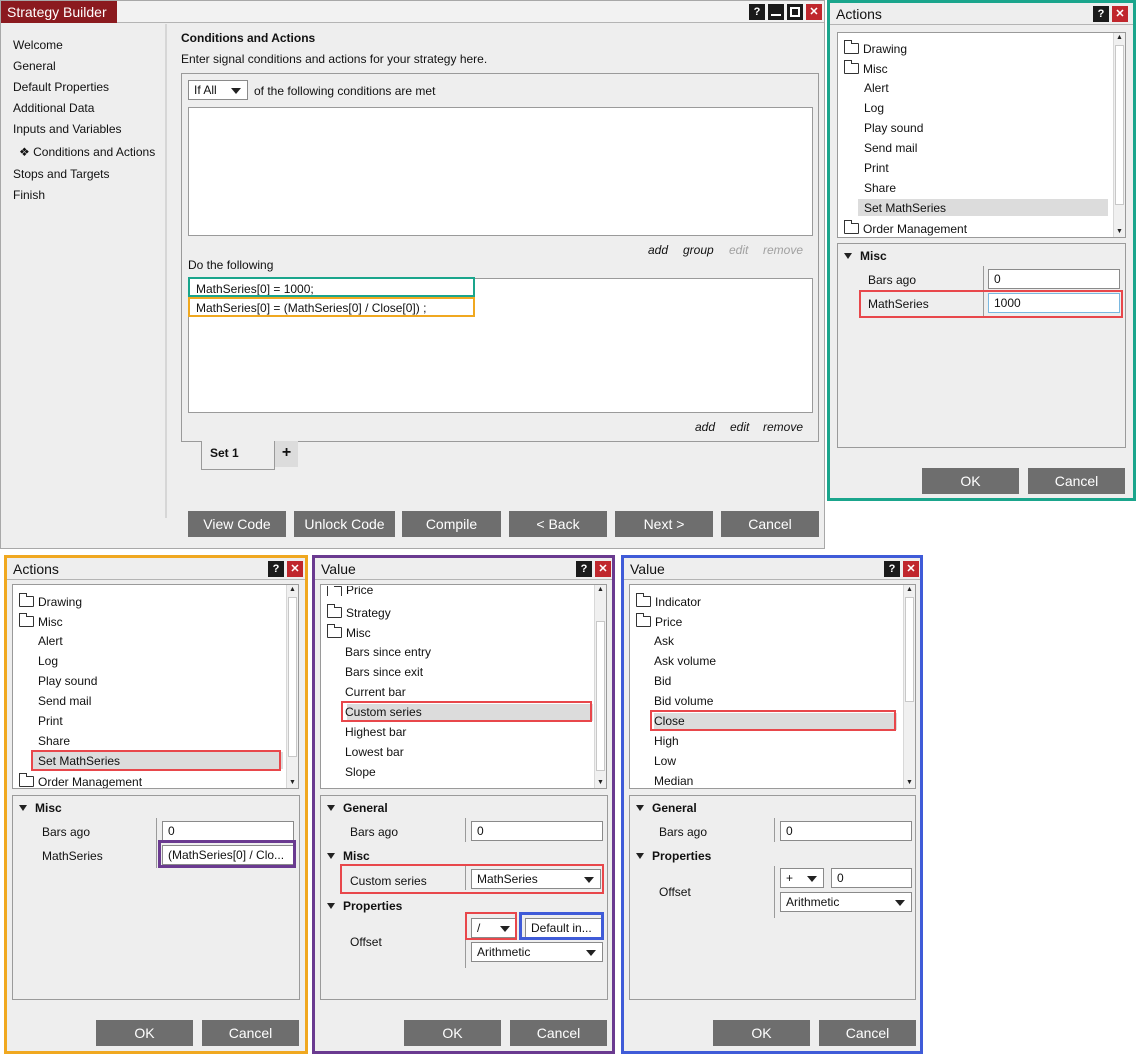  What do you see at coordinates (34, 66) in the screenshot?
I see `sidebar-item-general: General` at bounding box center [34, 66].